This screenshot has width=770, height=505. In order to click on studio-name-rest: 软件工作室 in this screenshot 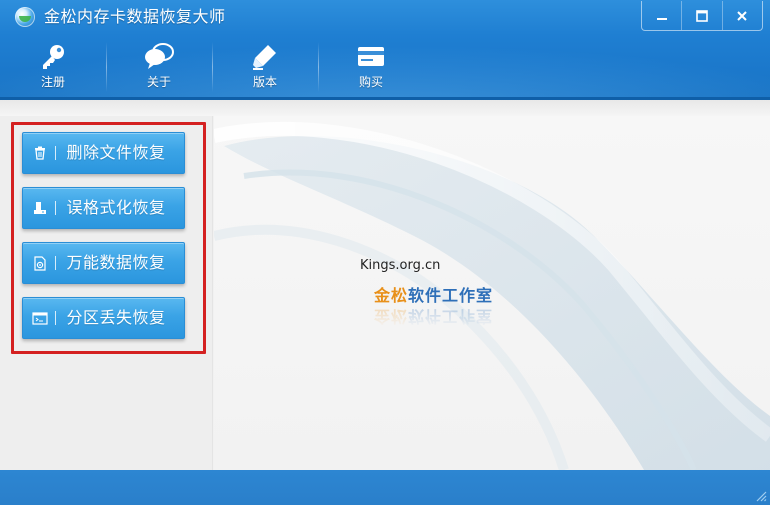, I will do `click(451, 295)`.